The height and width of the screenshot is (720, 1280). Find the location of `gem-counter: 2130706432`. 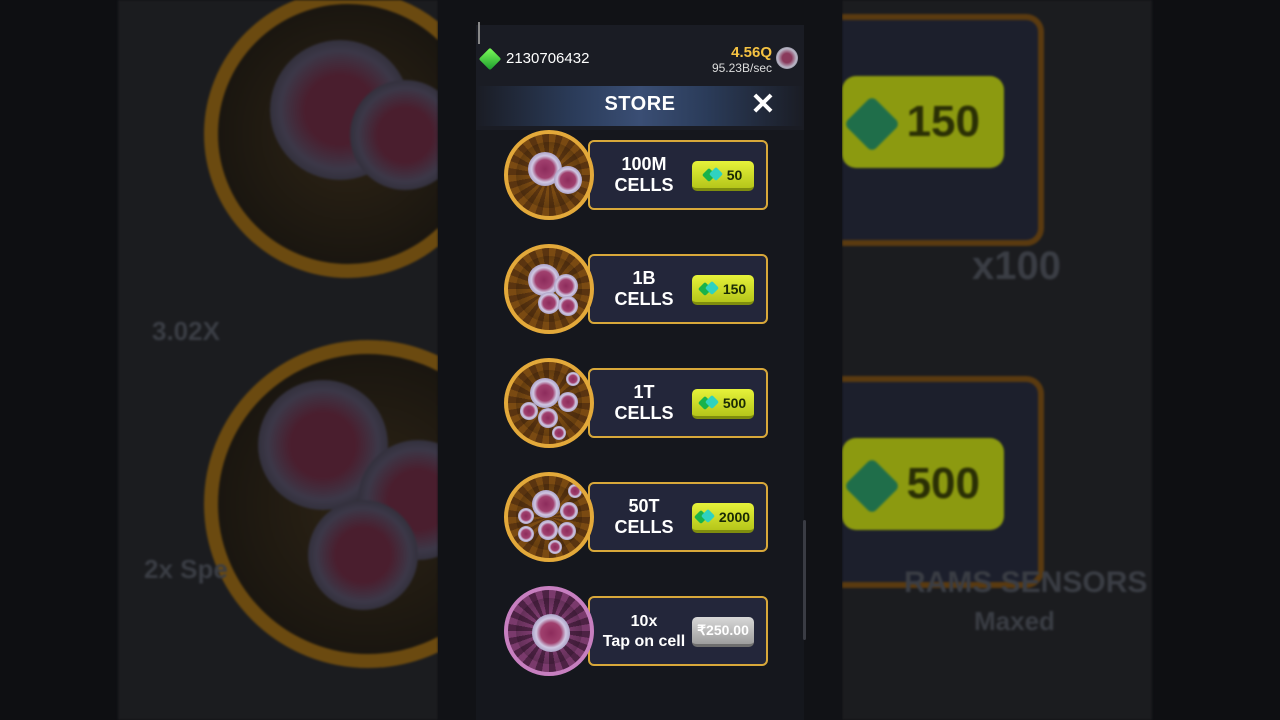

gem-counter: 2130706432 is located at coordinates (534, 58).